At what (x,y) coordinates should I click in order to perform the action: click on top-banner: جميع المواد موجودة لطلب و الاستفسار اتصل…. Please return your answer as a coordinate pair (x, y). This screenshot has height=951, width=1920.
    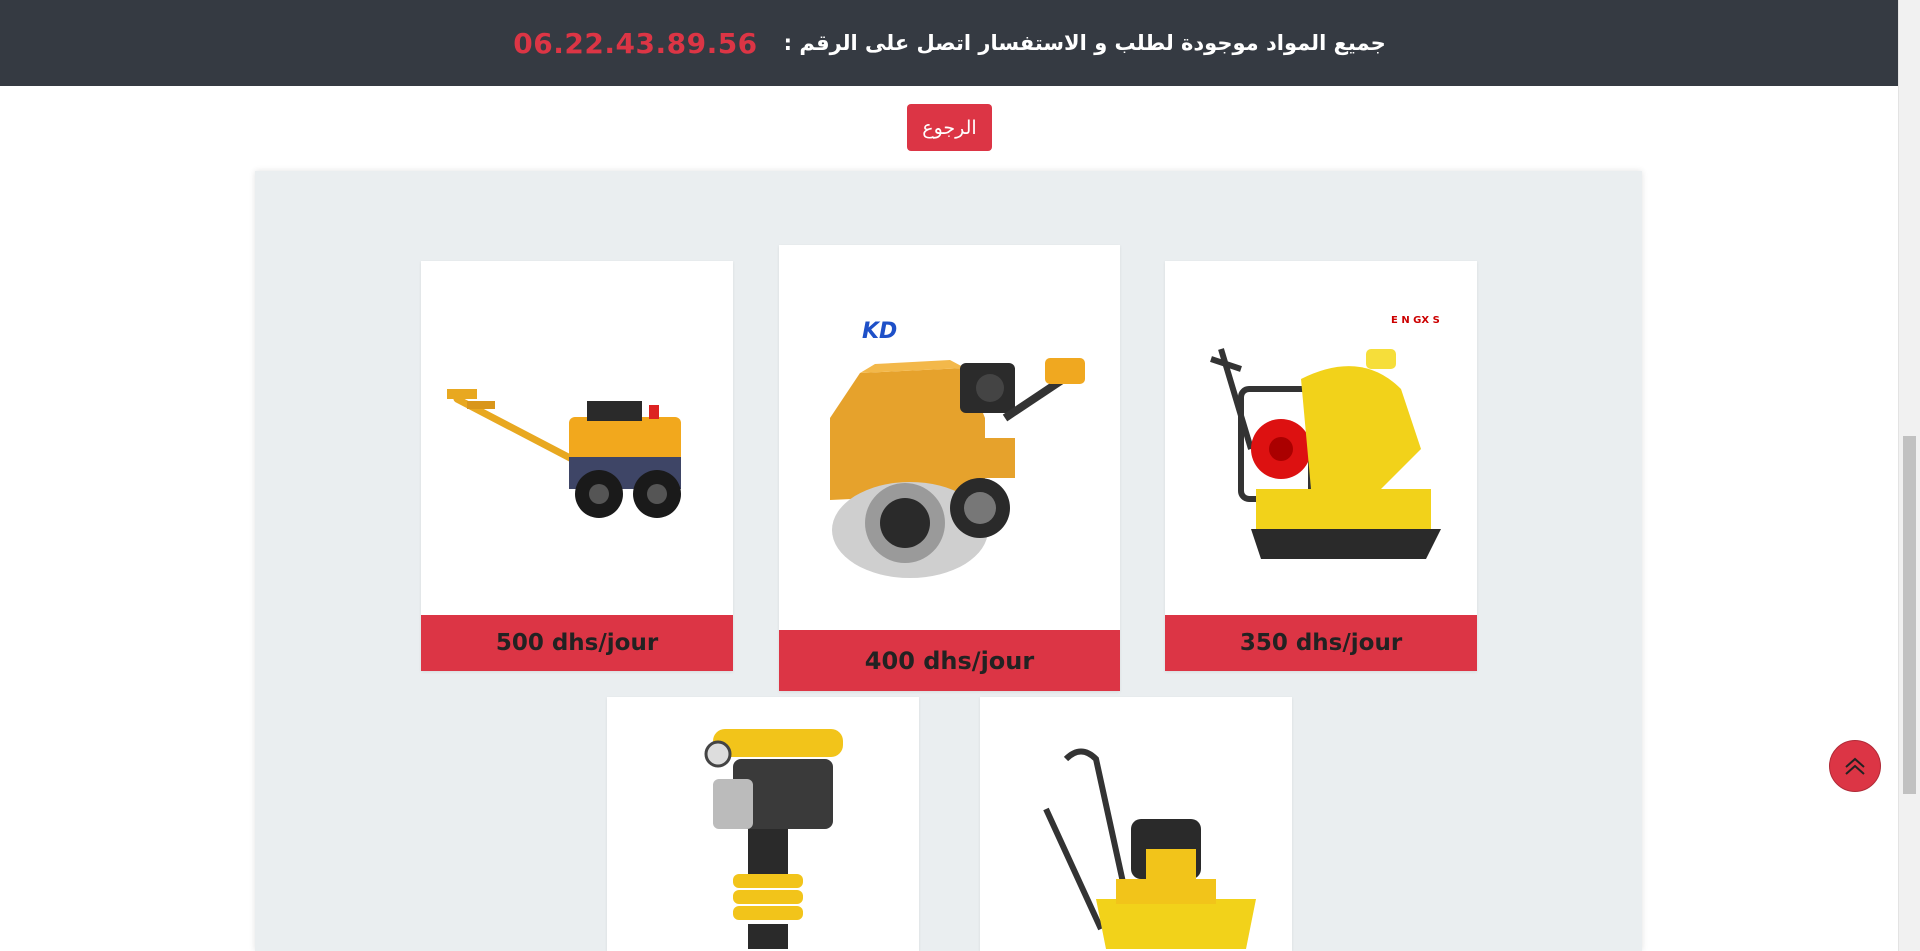
    Looking at the image, I should click on (949, 43).